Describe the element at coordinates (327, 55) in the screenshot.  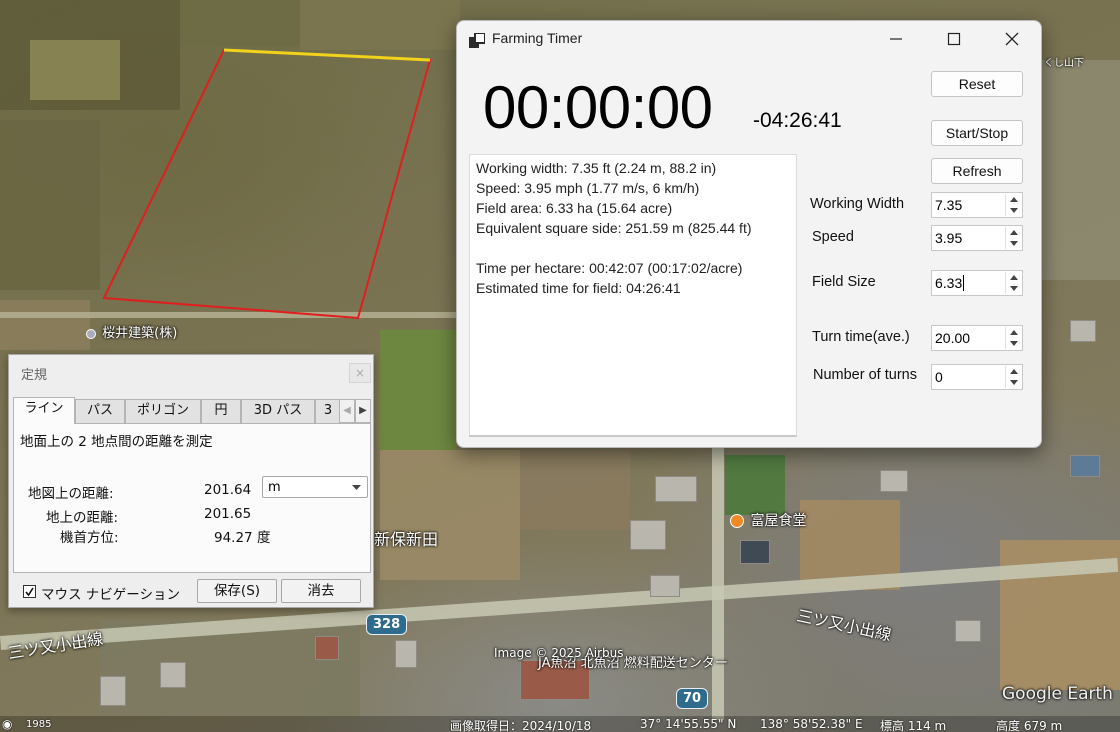
I see `measure-line` at that location.